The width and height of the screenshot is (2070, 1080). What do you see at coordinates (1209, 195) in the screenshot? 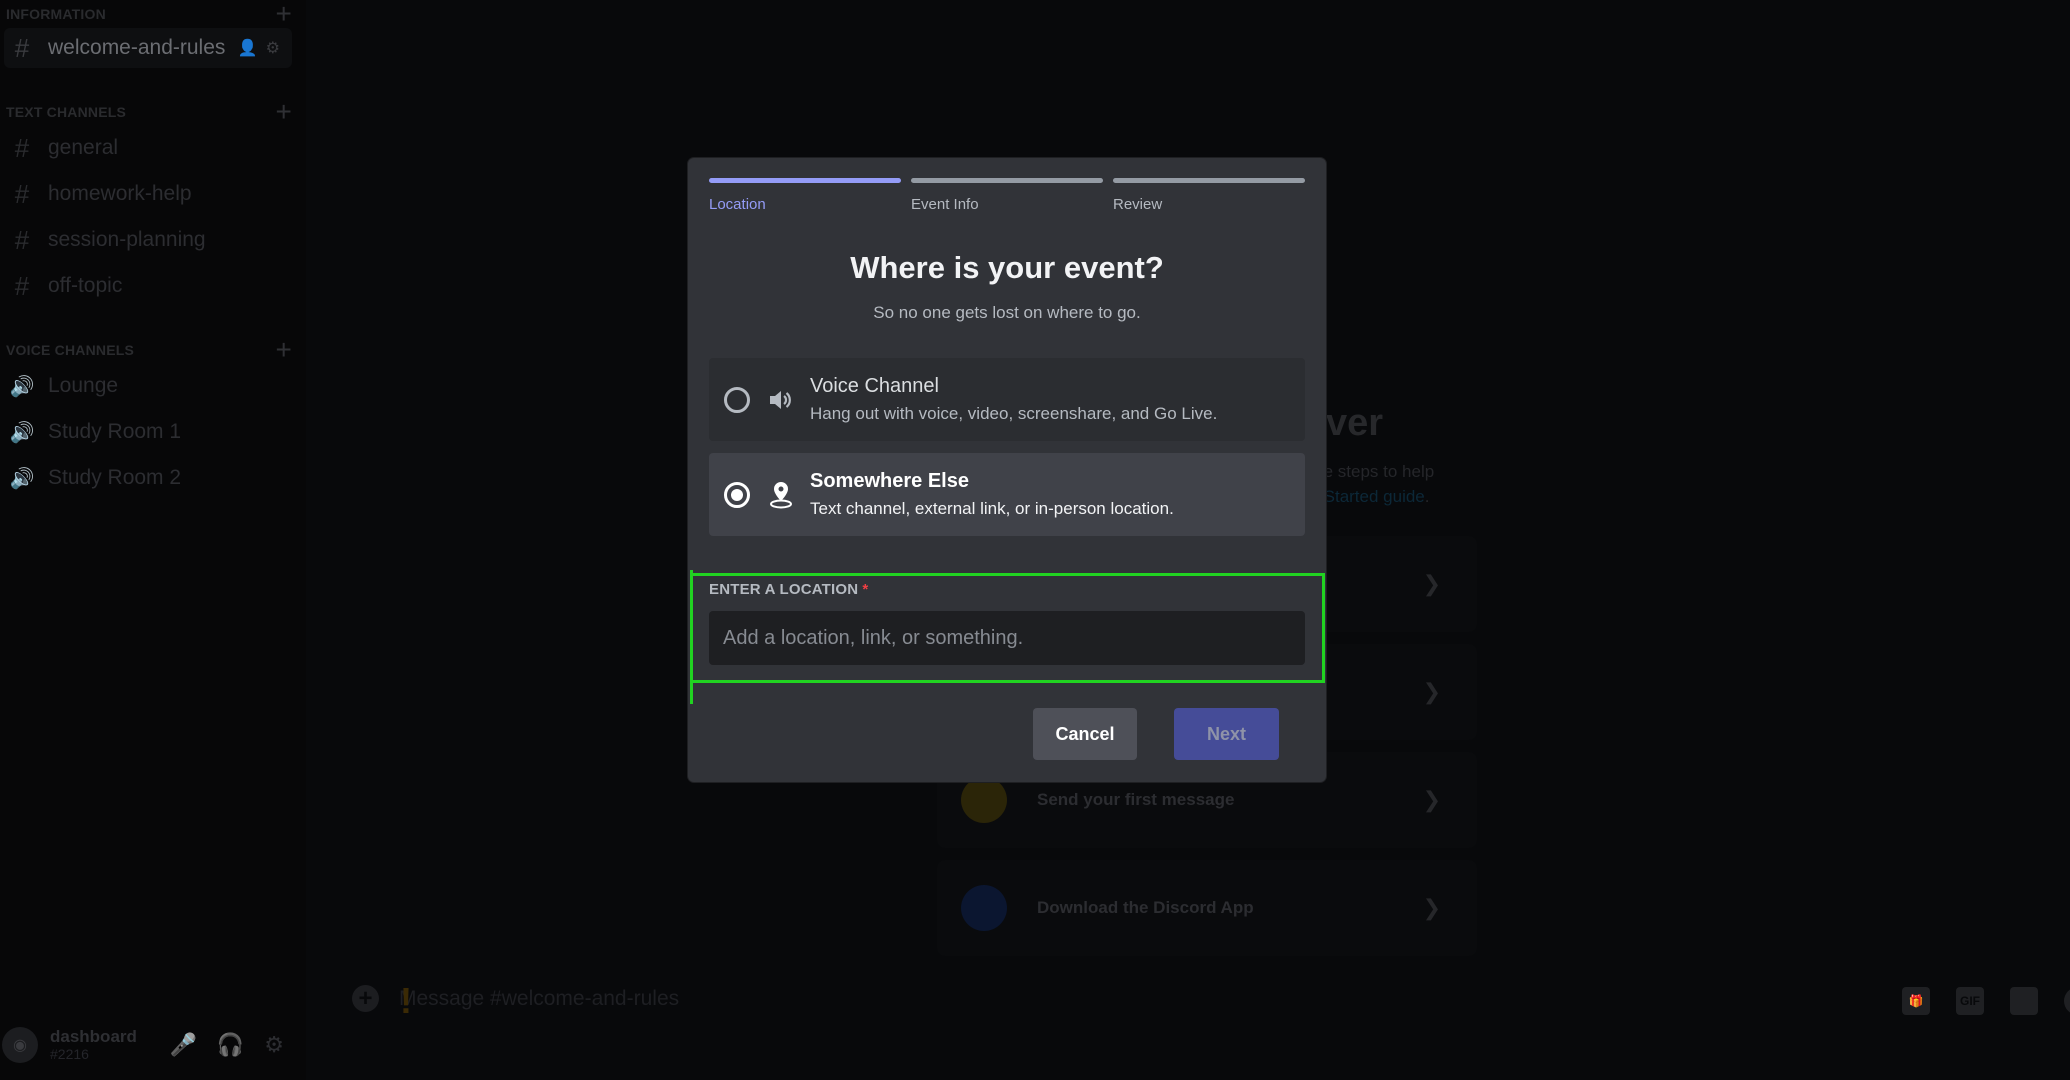
I see `step-review: Review` at bounding box center [1209, 195].